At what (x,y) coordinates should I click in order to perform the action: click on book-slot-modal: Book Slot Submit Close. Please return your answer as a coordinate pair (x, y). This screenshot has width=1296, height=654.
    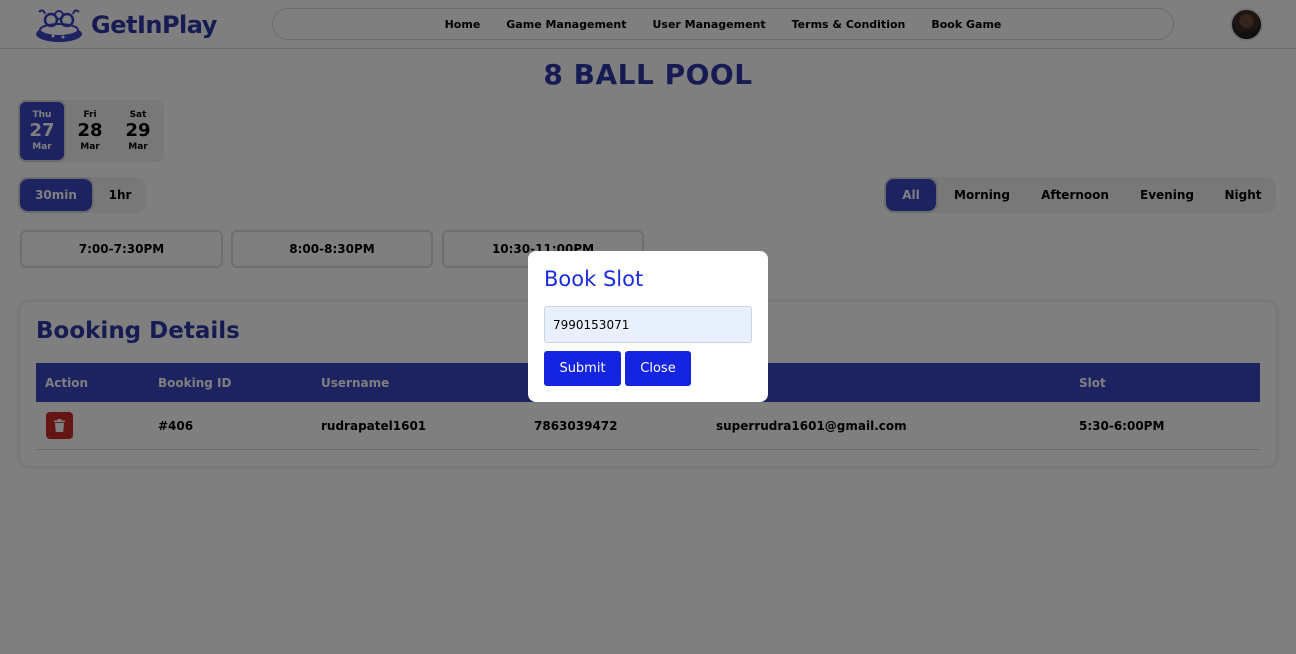
    Looking at the image, I should click on (648, 326).